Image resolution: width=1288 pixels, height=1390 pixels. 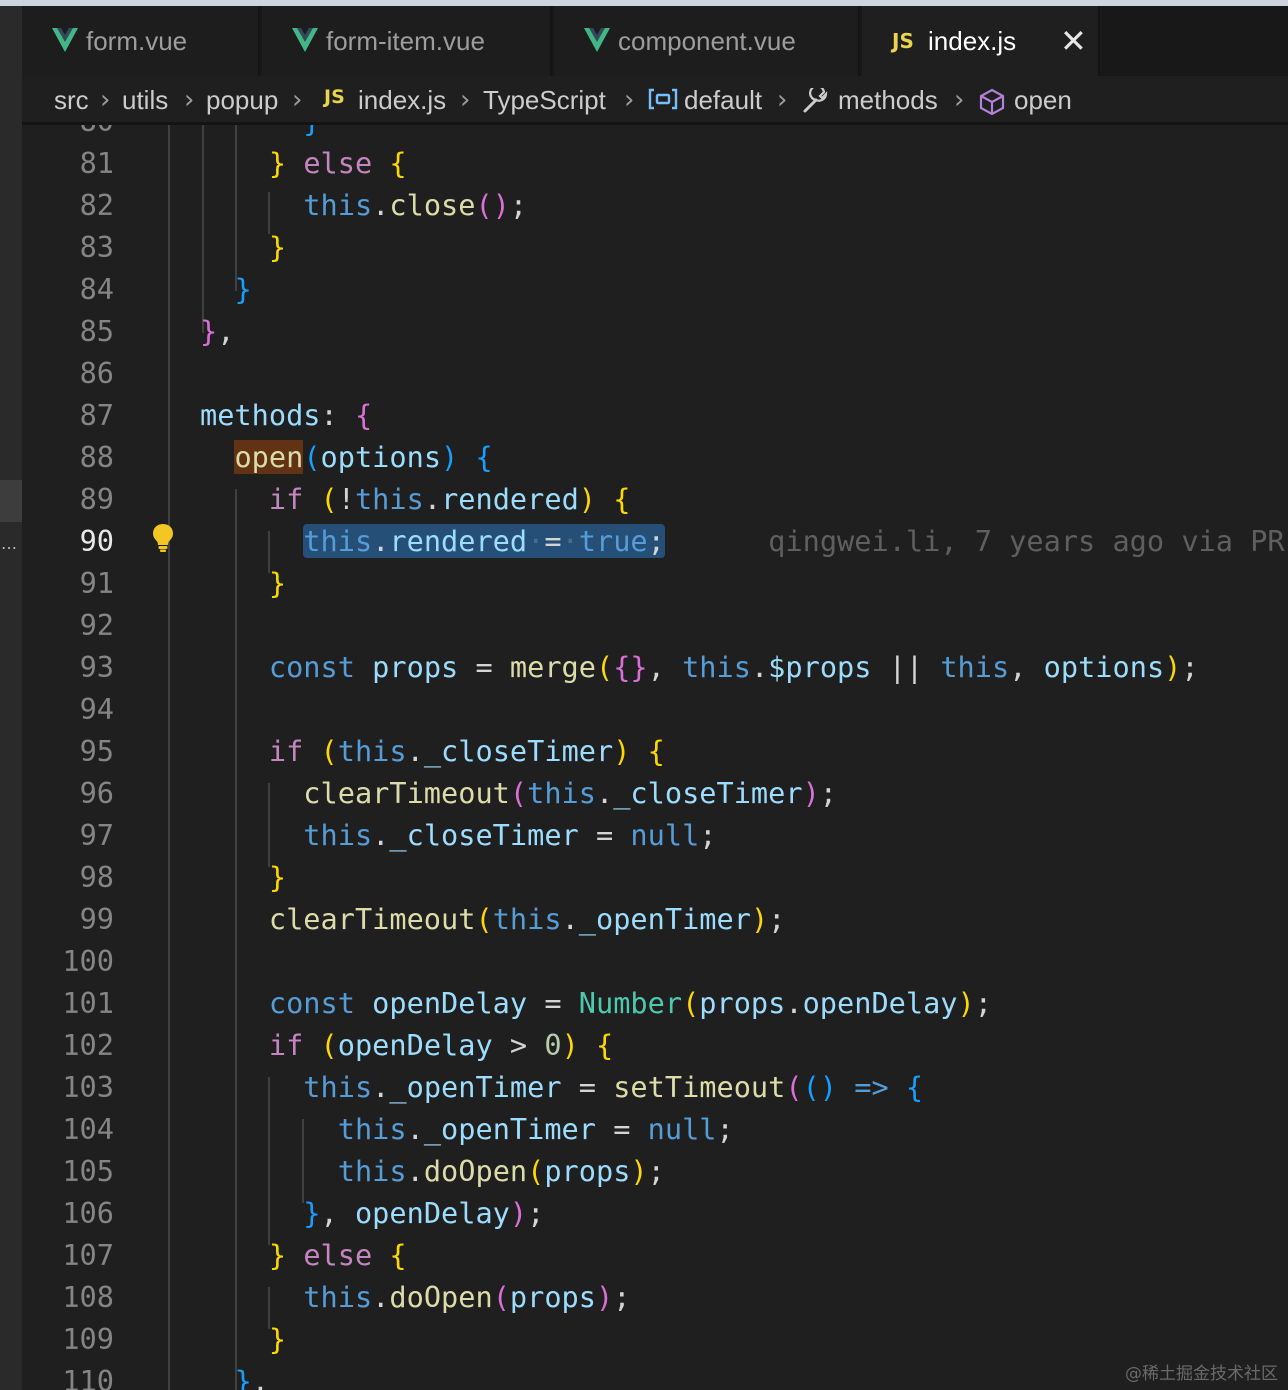 I want to click on js-icon: JS, so click(x=334, y=97).